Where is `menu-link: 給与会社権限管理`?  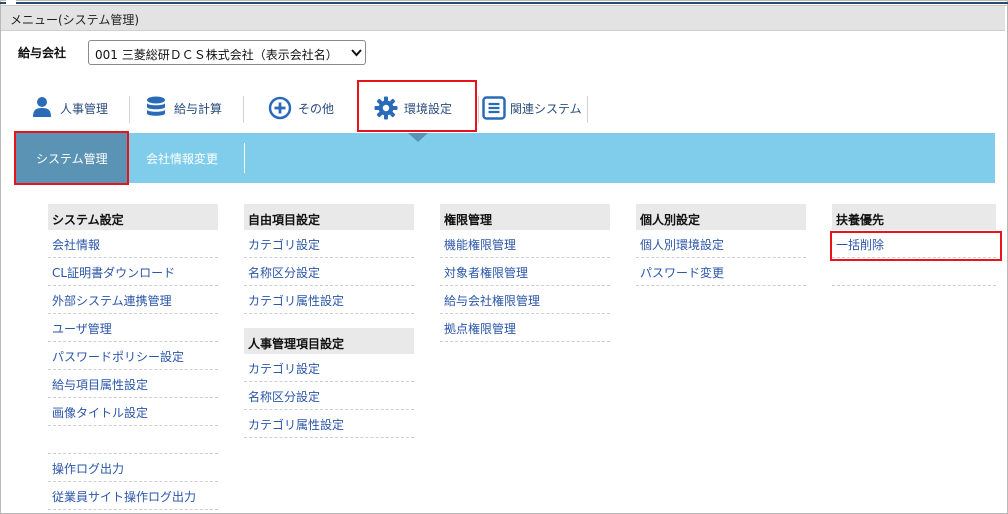 menu-link: 給与会社権限管理 is located at coordinates (525, 300).